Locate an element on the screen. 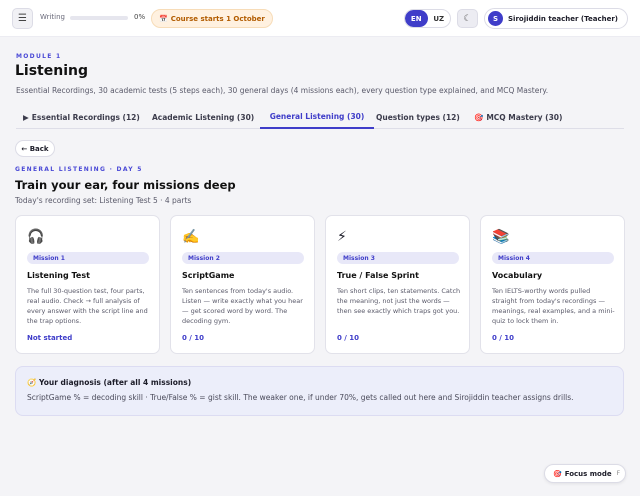 The width and height of the screenshot is (640, 496). user-menu: S Sirojiddin teacher (Teacher) is located at coordinates (556, 18).